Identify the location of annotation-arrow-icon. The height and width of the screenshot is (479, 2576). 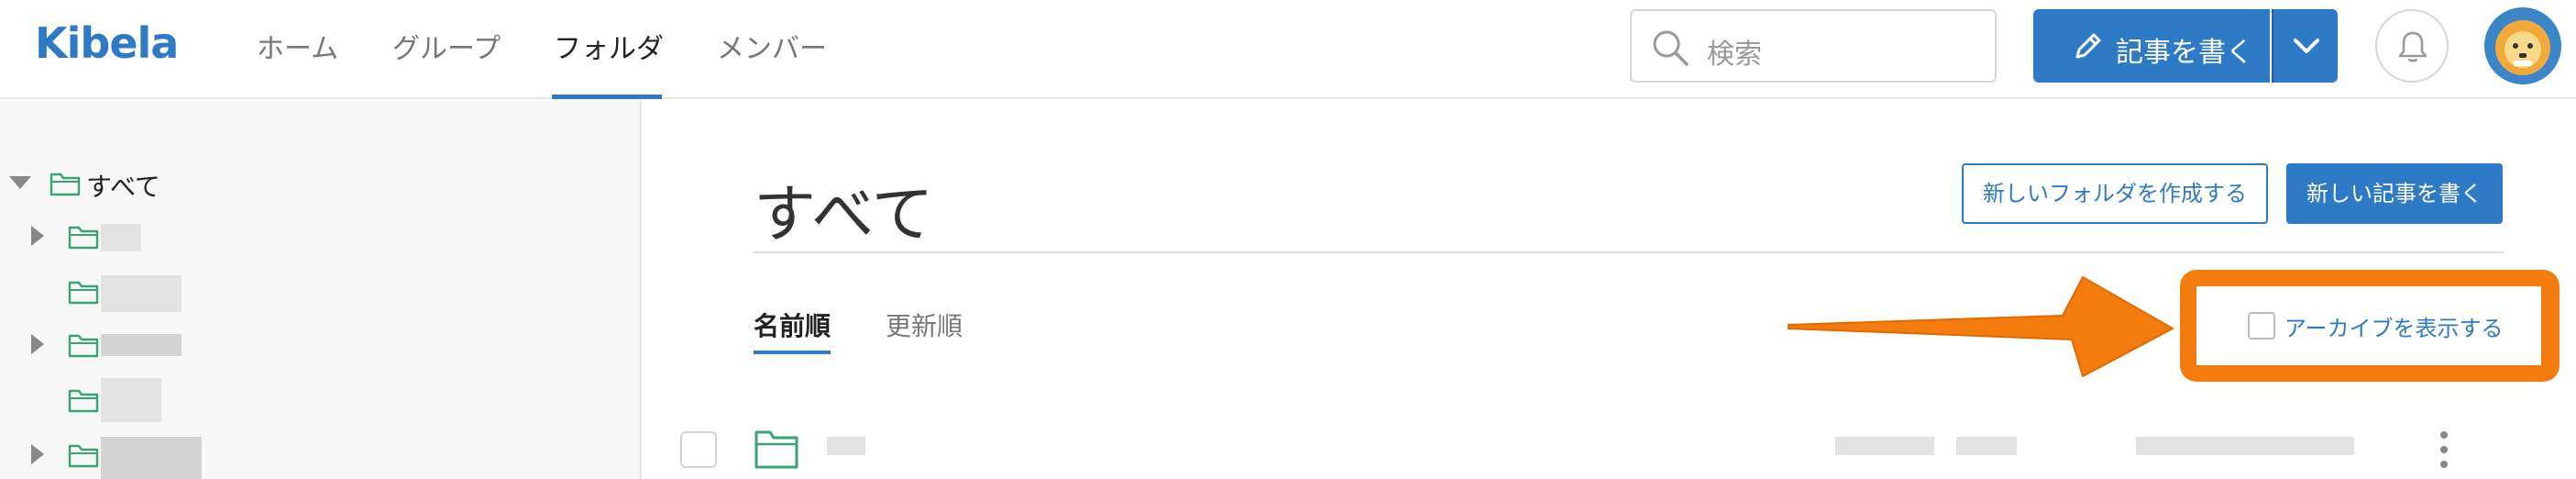
(1981, 326).